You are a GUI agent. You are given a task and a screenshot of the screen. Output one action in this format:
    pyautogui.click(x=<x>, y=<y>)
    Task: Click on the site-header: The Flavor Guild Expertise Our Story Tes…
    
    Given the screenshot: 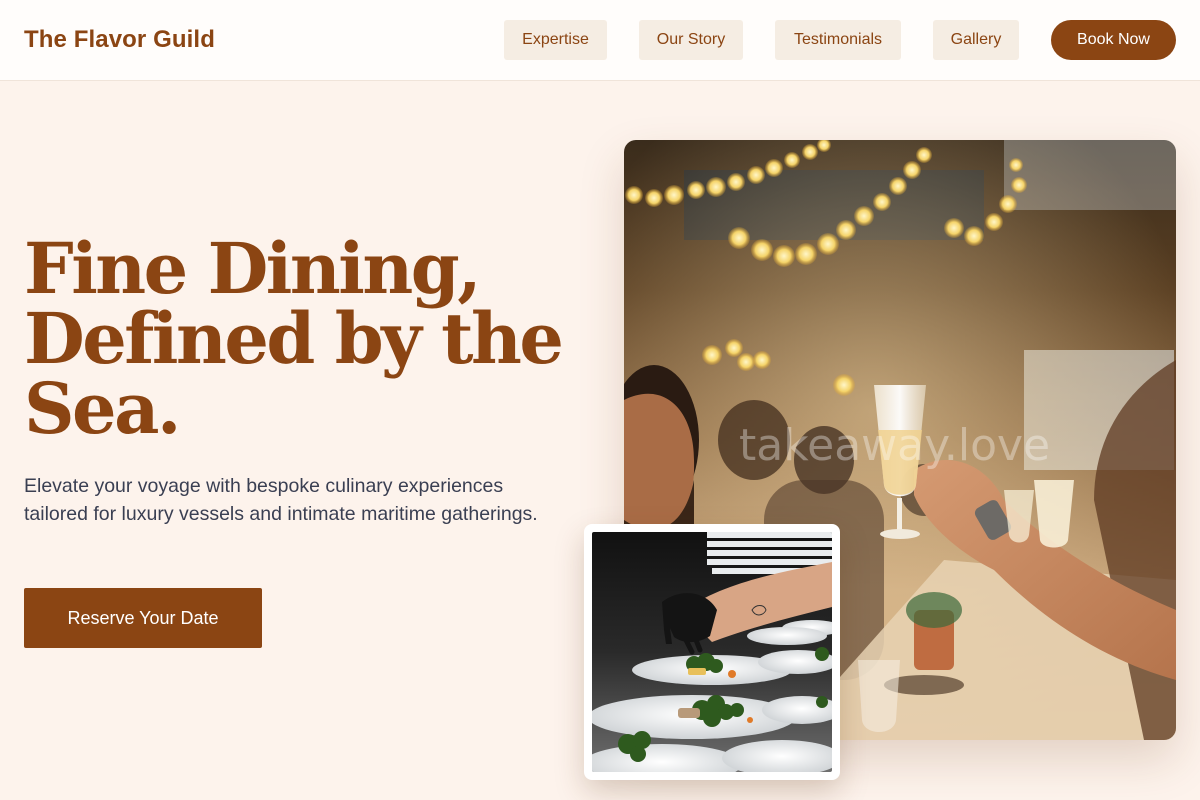 What is the action you would take?
    pyautogui.click(x=600, y=40)
    